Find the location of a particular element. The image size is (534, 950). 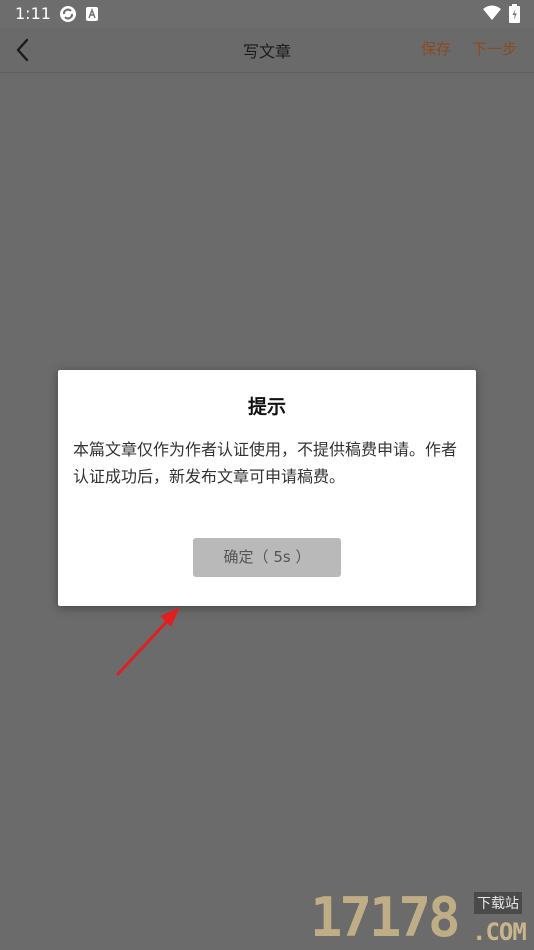

next-step-button: 下一步 is located at coordinates (494, 48).